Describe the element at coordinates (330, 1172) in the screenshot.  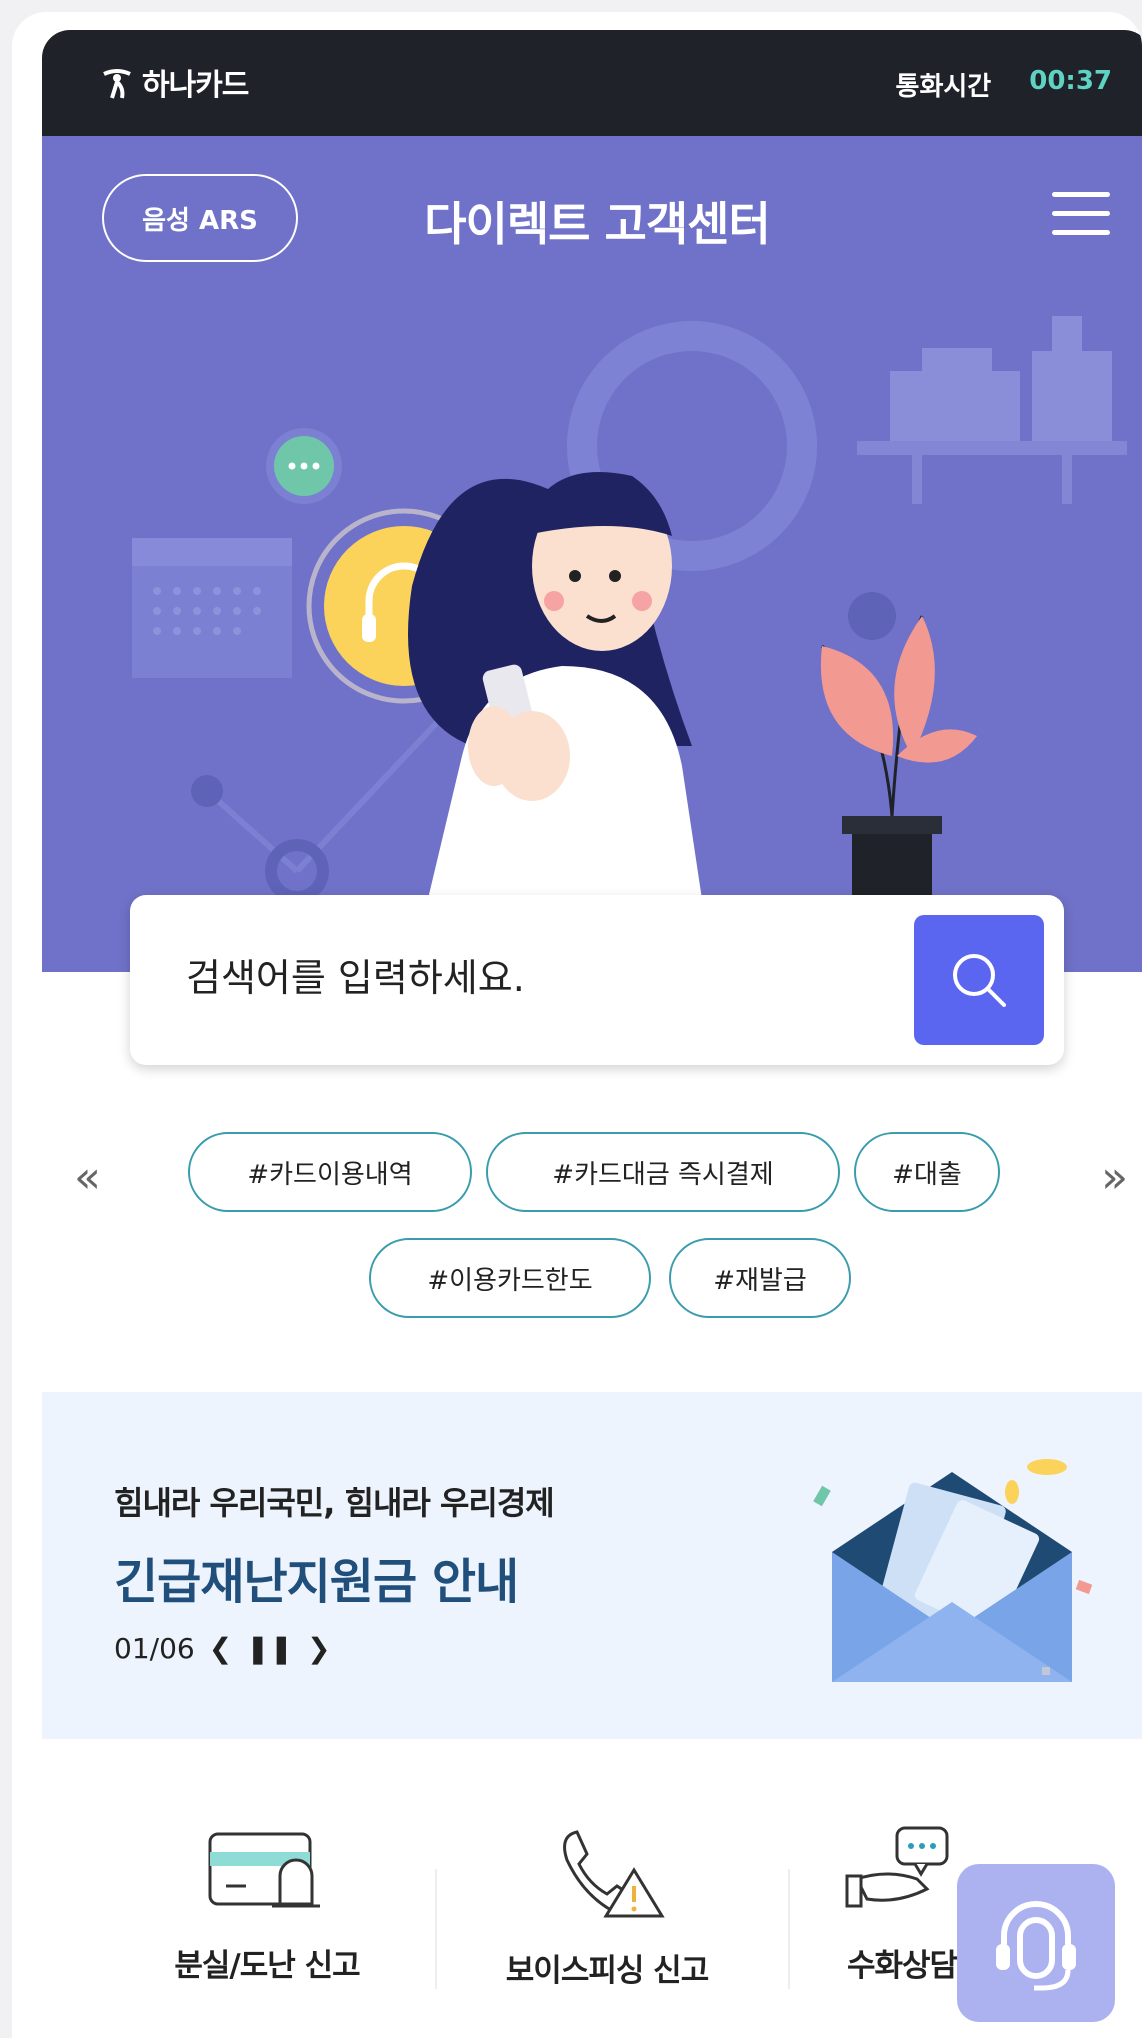
I see `tag-card-usage: #카드이용내역` at that location.